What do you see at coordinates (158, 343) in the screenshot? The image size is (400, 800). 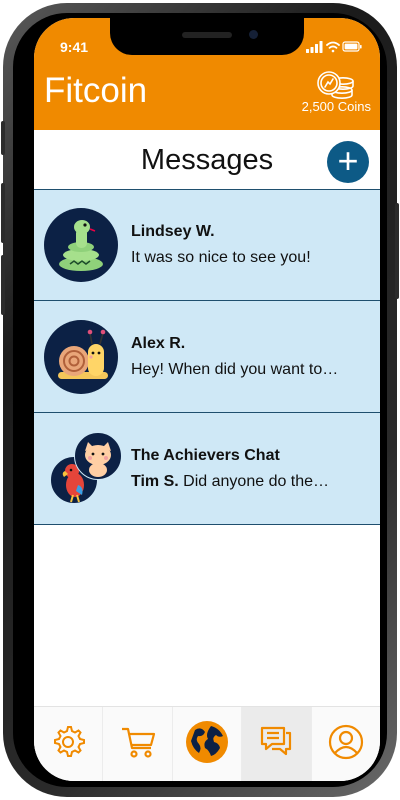 I see `sender-name: Alex R.` at bounding box center [158, 343].